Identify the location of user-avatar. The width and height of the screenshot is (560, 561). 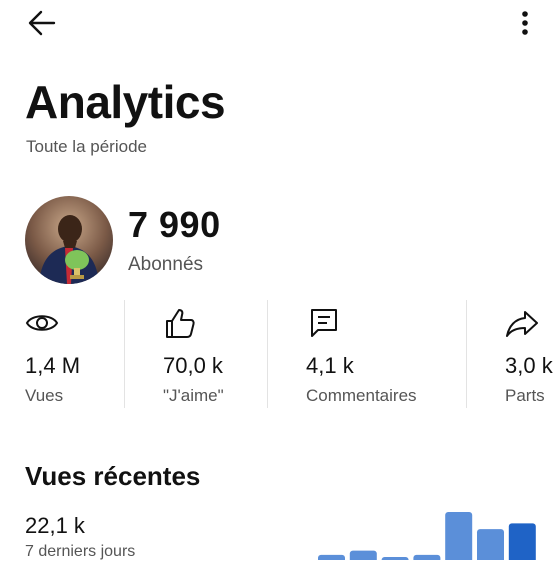
(69, 240).